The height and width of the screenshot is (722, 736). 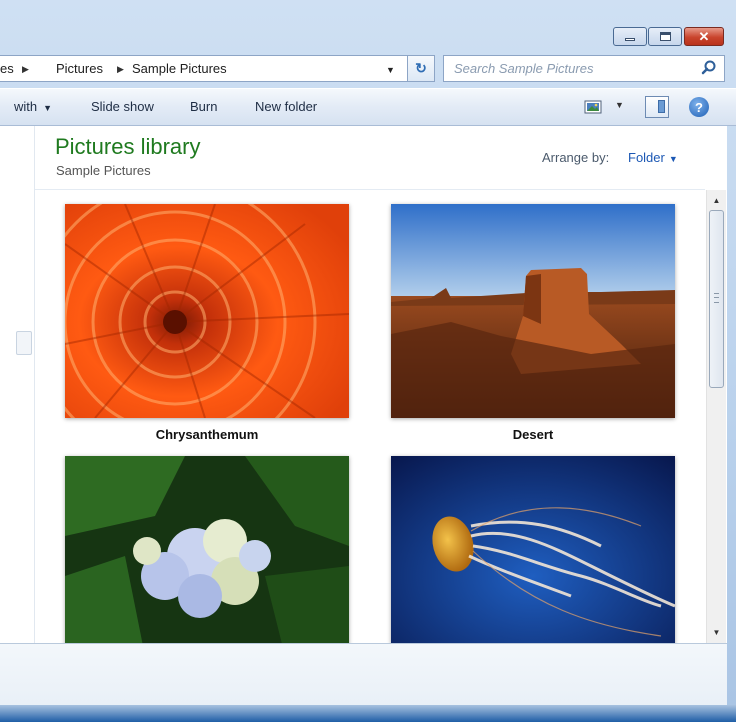 What do you see at coordinates (207, 311) in the screenshot?
I see `thumbnail-chrysanthemum` at bounding box center [207, 311].